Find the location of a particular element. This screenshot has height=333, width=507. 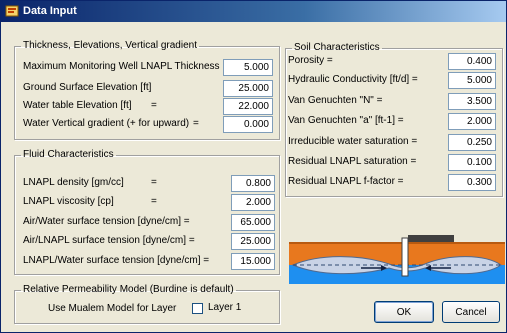

van-genuchten-n-row: Van Genuchten "N" = is located at coordinates (394, 102).